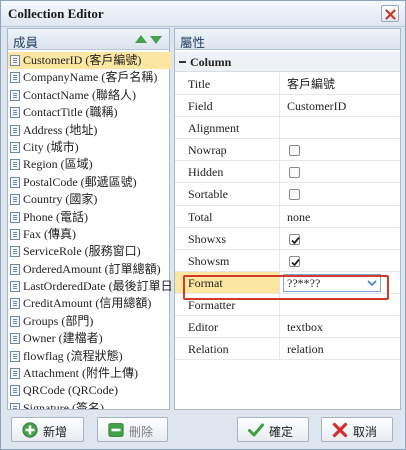 Image resolution: width=406 pixels, height=450 pixels. I want to click on cancel-button-label: 取消, so click(365, 432).